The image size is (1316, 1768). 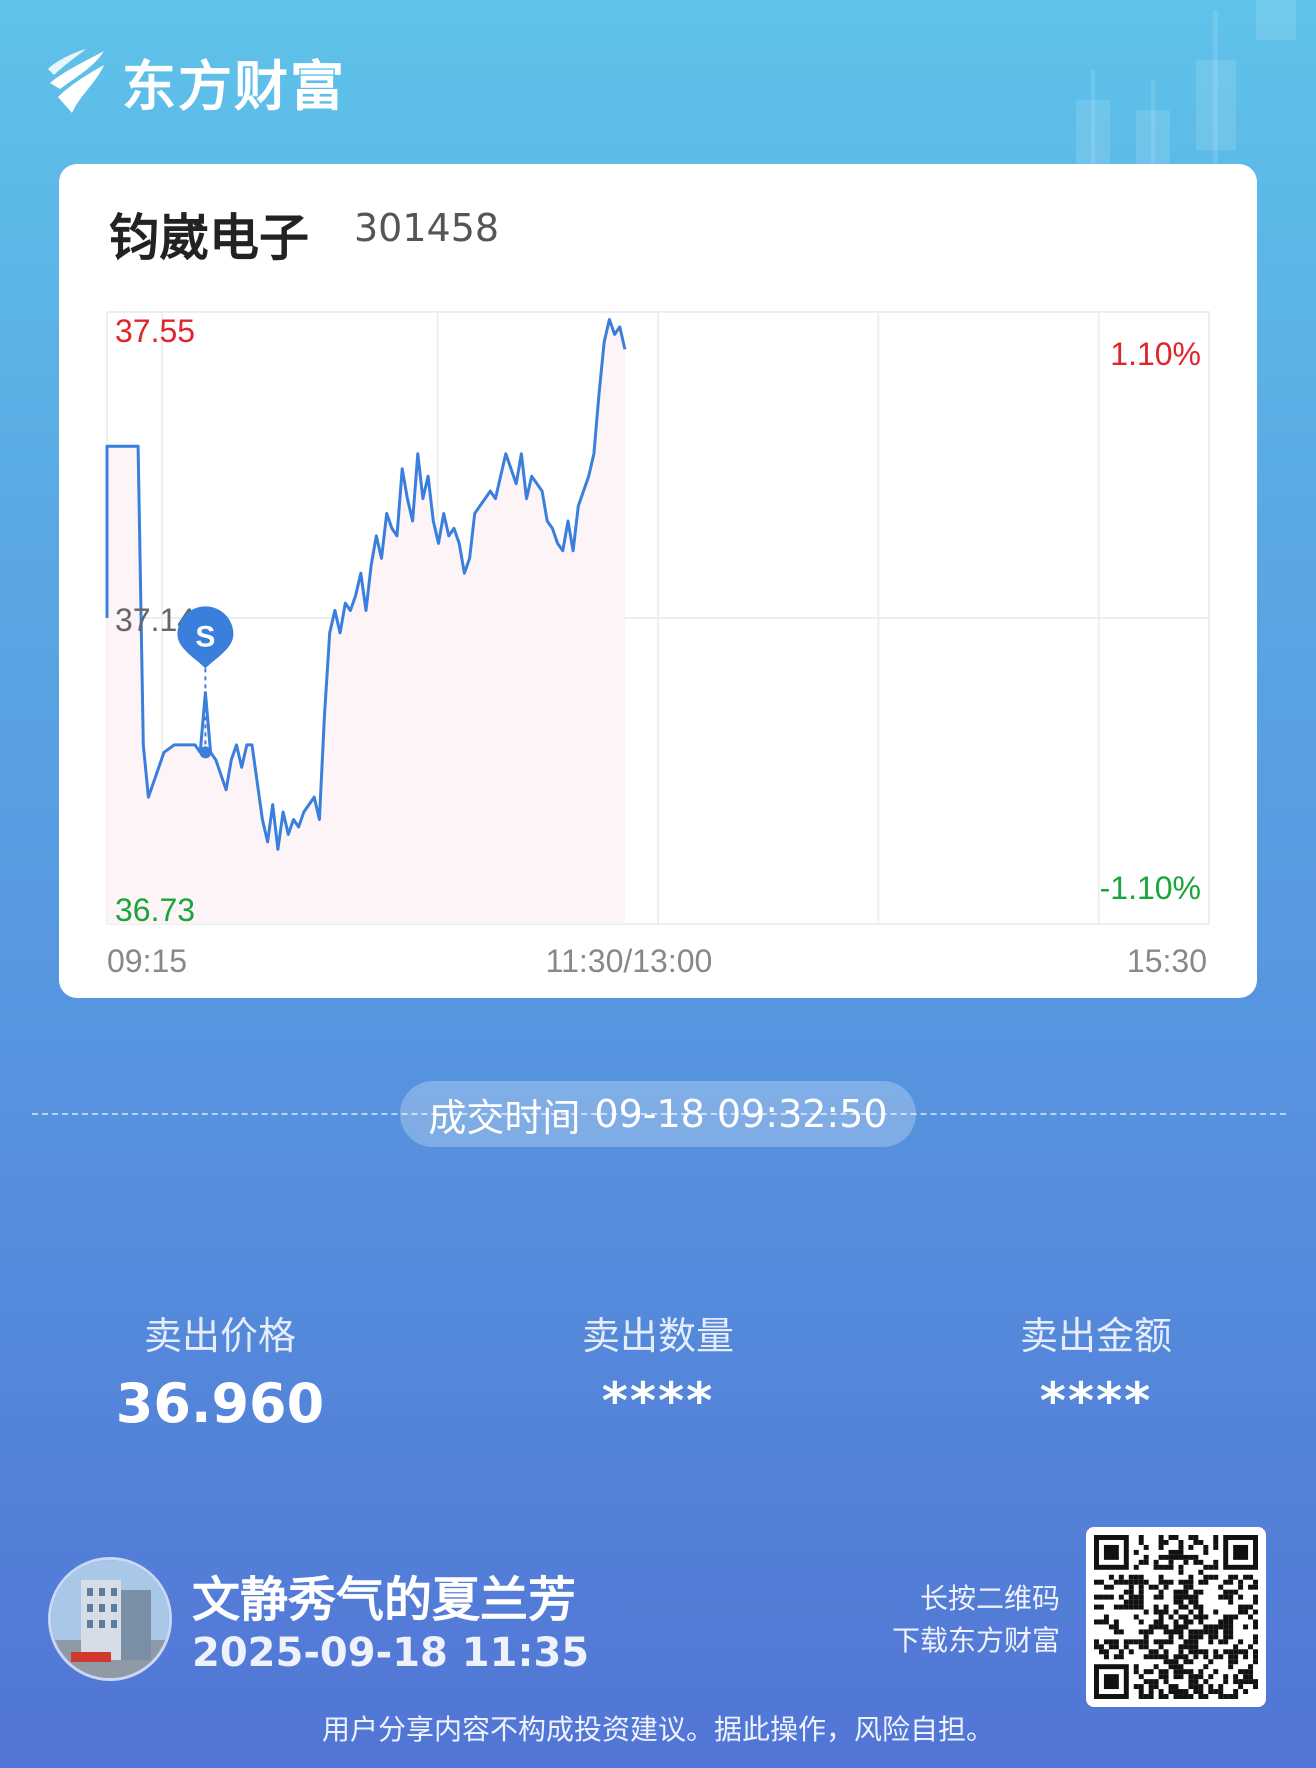 I want to click on stat-sell-qty: 卖出数量 ****, so click(x=658, y=1367).